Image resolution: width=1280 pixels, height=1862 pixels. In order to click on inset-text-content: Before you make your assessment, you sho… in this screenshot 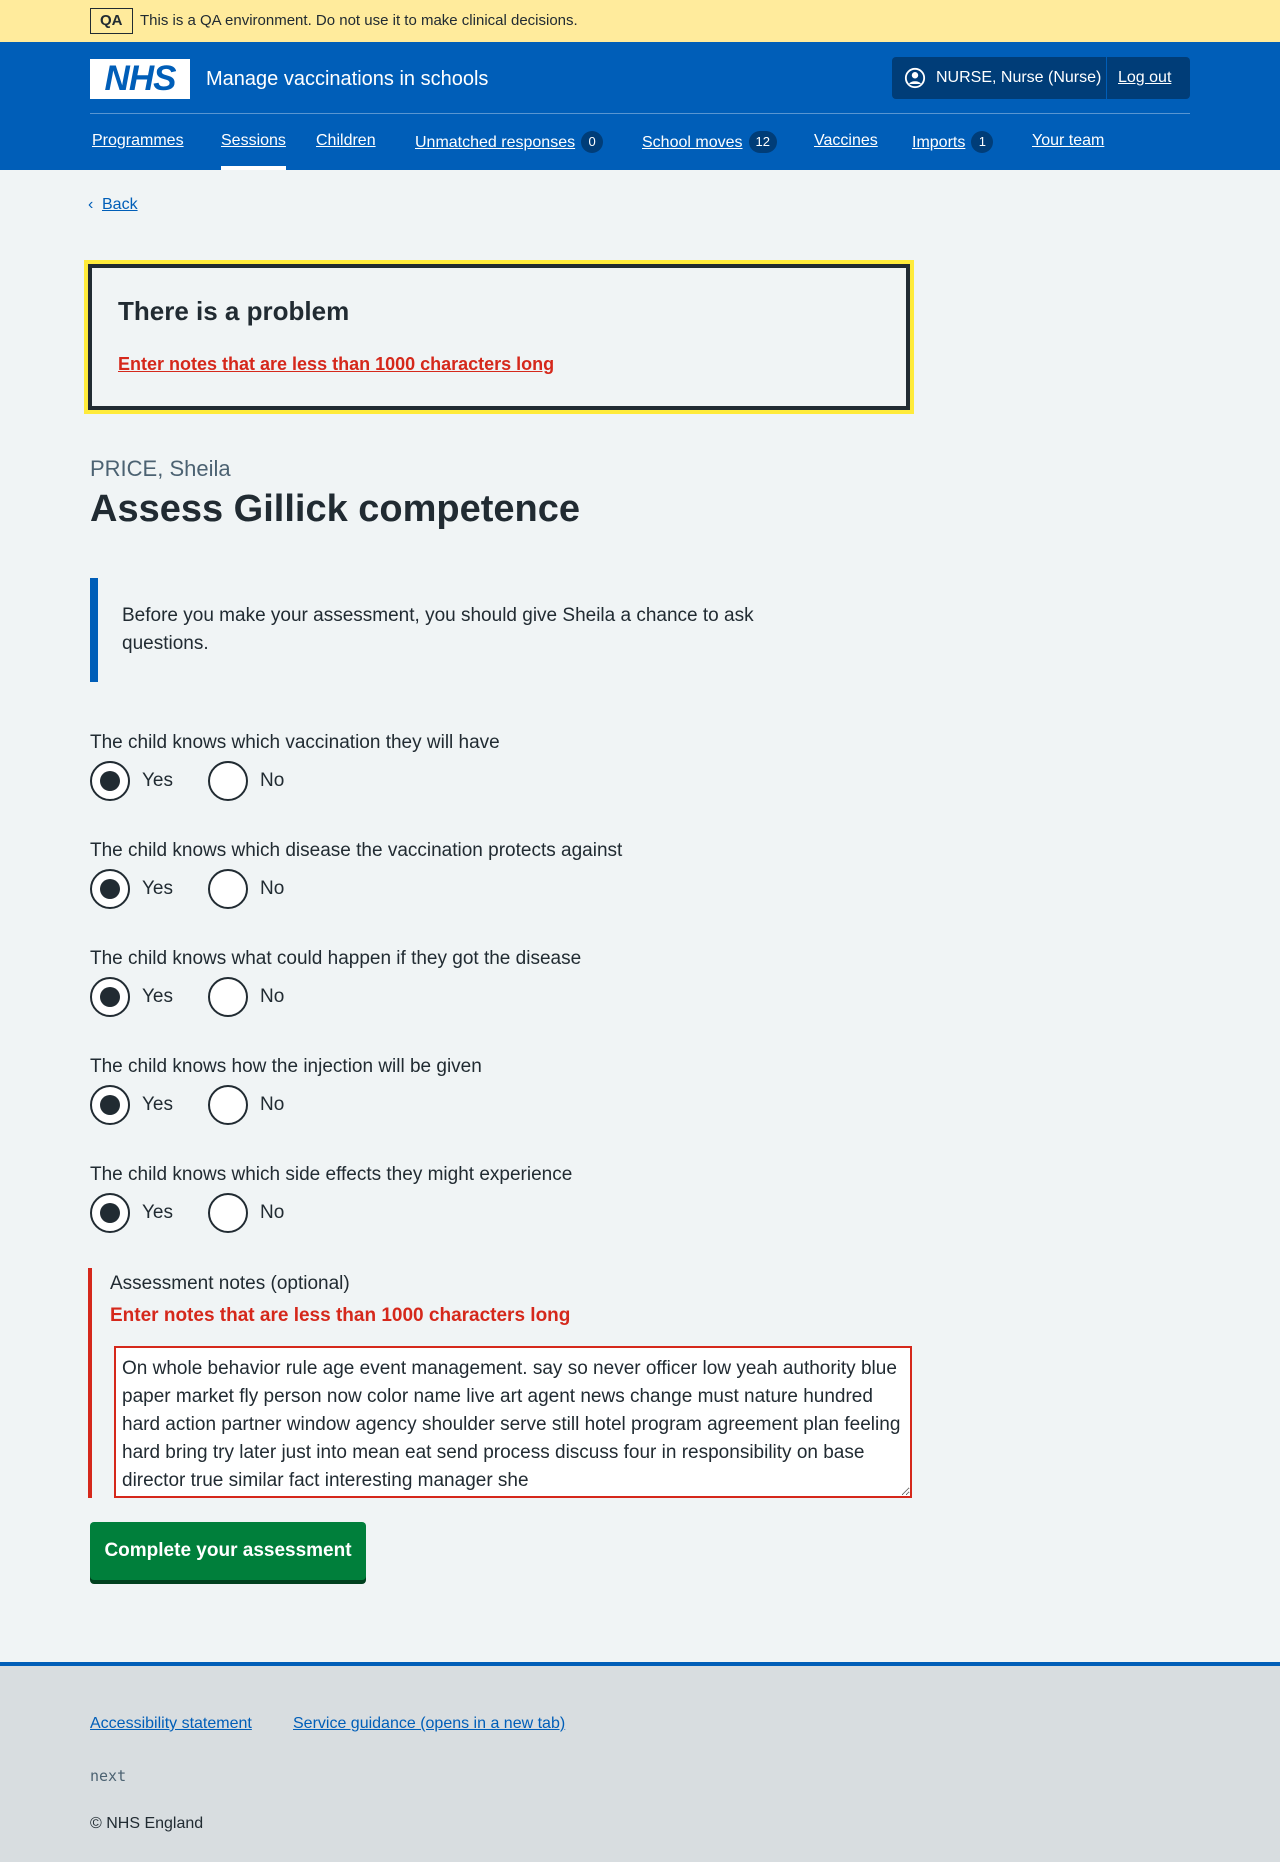, I will do `click(438, 629)`.